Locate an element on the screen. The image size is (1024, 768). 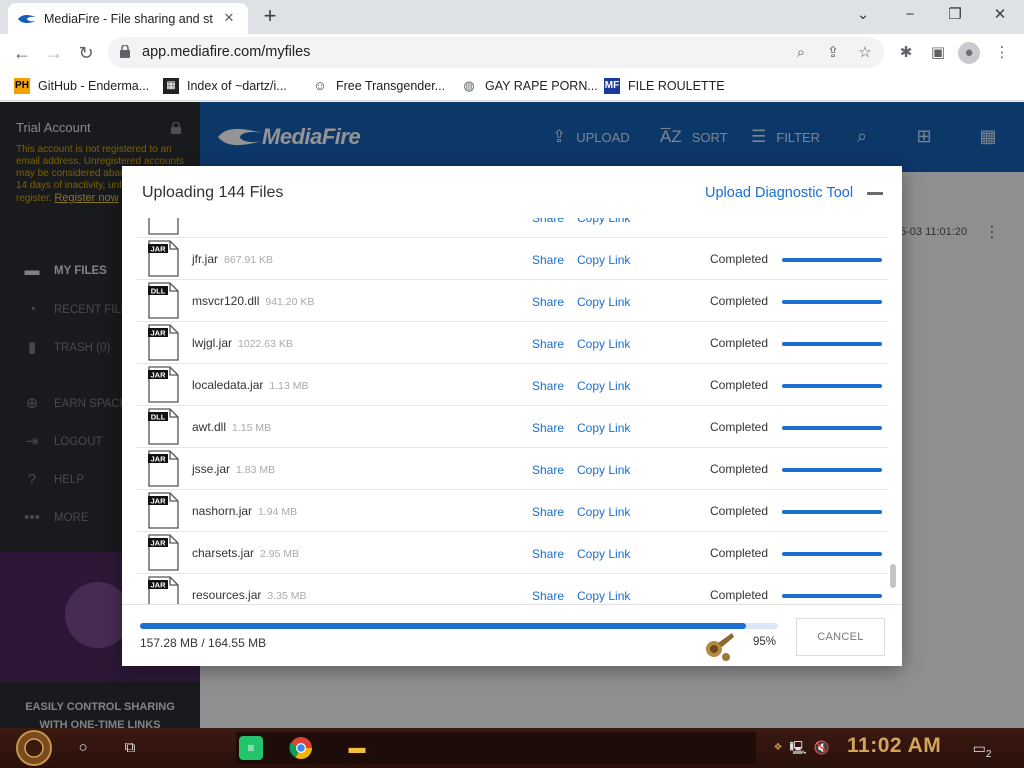
dll-file-icon: DLL is located at coordinates (163, 300).